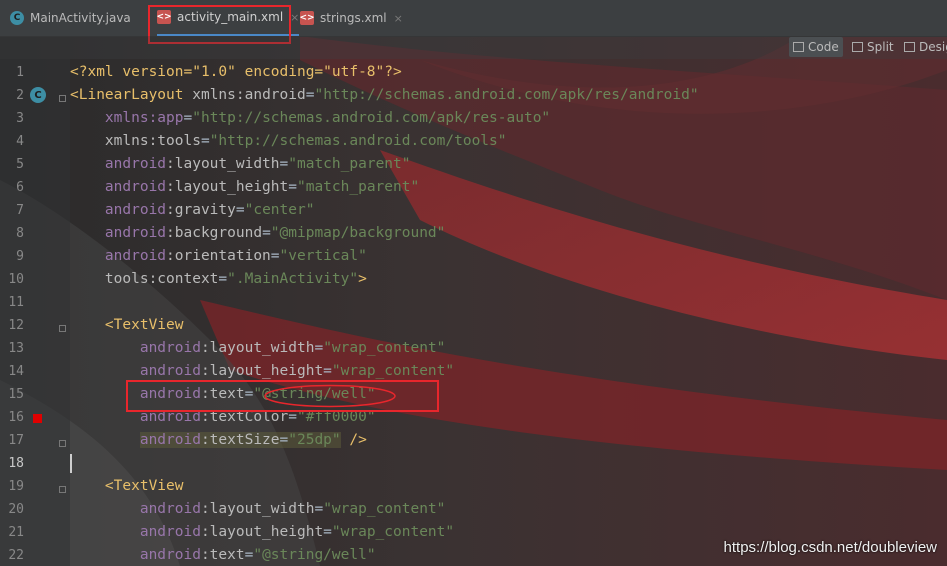  What do you see at coordinates (330, 396) in the screenshot?
I see `annotation-ellipse-string-resource` at bounding box center [330, 396].